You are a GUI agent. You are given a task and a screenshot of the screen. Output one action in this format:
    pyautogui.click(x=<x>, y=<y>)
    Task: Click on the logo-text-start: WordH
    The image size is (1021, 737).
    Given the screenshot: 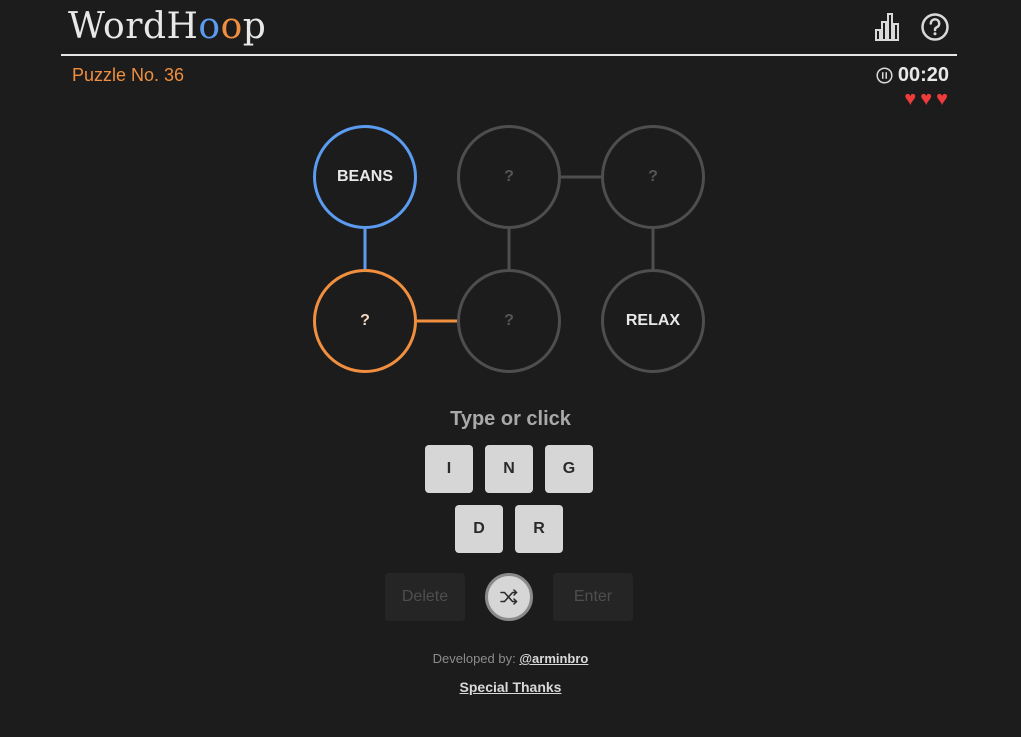 What is the action you would take?
    pyautogui.click(x=133, y=26)
    